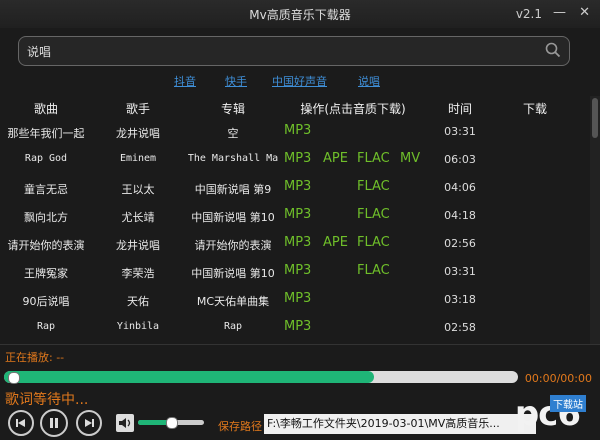 The image size is (600, 440). I want to click on song-title: Rap God, so click(46, 158).